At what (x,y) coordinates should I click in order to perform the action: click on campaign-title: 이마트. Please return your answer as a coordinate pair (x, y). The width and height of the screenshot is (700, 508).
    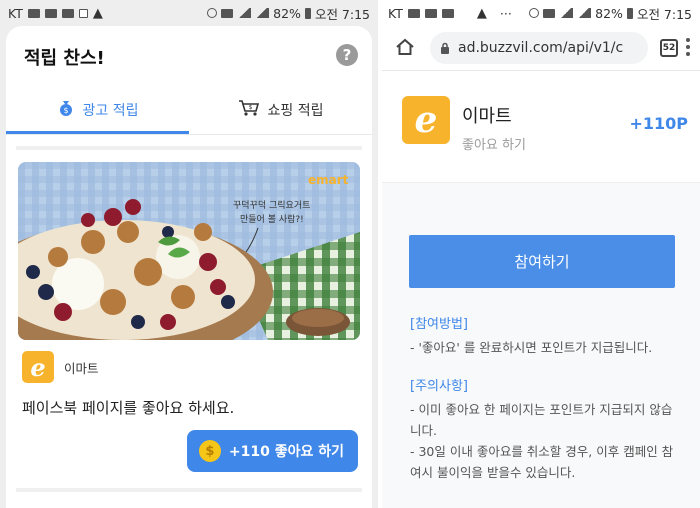
    Looking at the image, I should click on (487, 116).